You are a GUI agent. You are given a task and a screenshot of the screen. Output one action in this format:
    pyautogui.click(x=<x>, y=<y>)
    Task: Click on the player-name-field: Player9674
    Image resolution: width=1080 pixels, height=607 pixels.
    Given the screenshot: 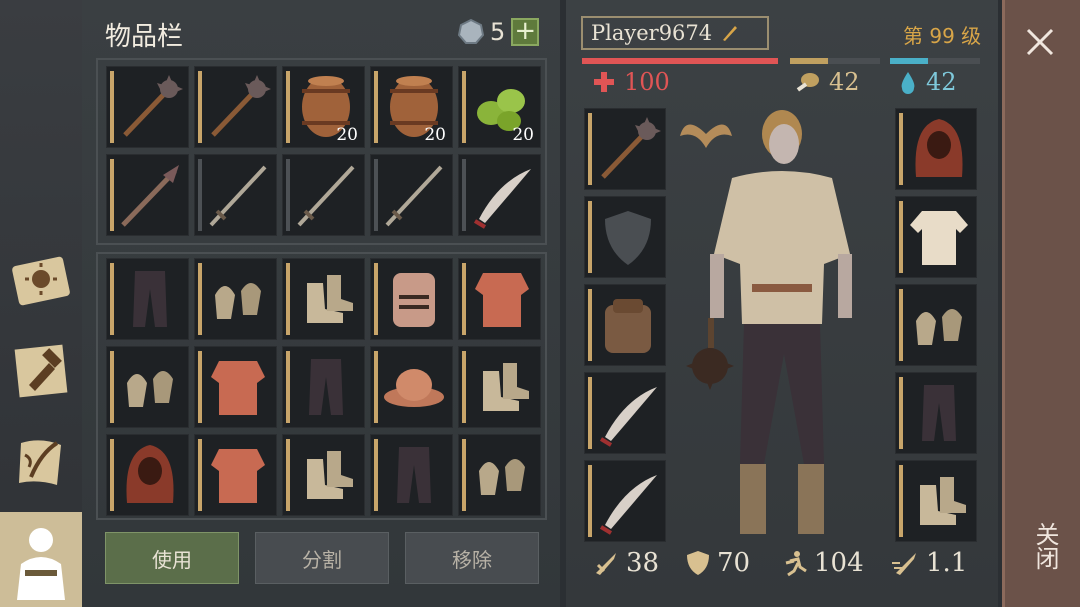 What is the action you would take?
    pyautogui.click(x=675, y=33)
    